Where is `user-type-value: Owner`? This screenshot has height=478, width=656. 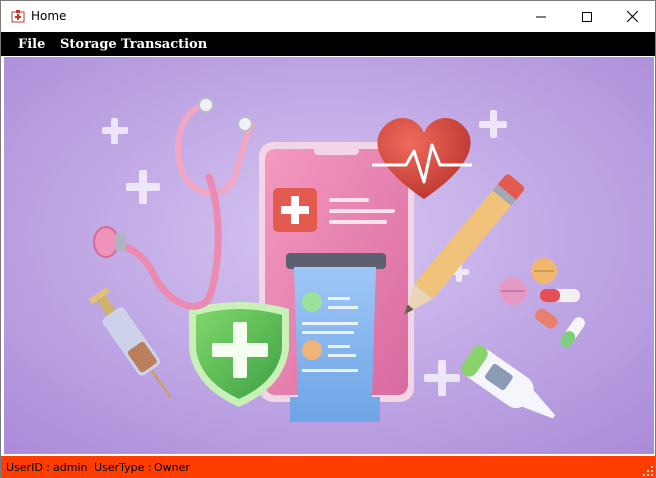
user-type-value: Owner is located at coordinates (172, 467).